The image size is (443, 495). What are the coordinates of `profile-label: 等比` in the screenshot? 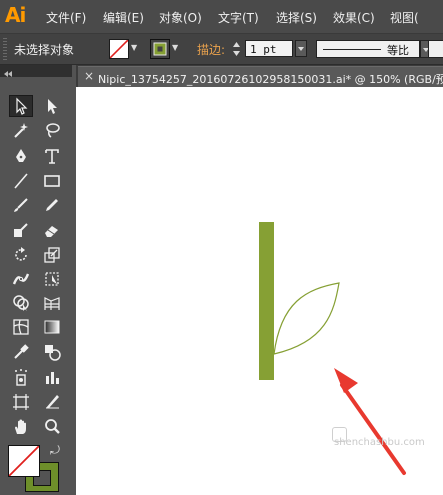 It's located at (398, 50).